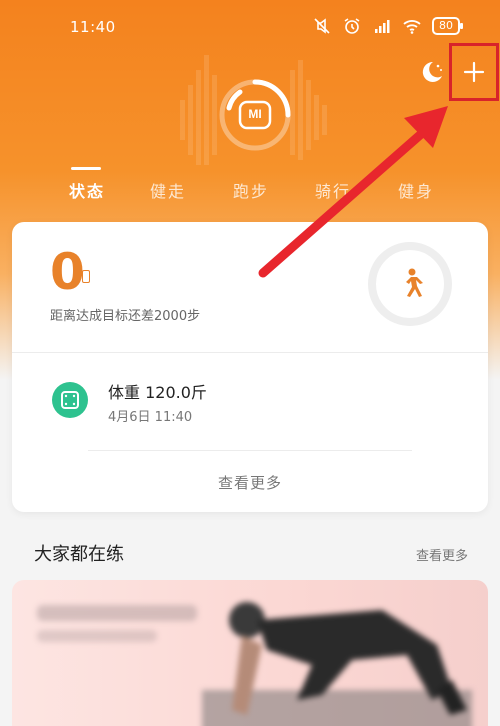  I want to click on tab-cycling: 骑行, so click(333, 190).